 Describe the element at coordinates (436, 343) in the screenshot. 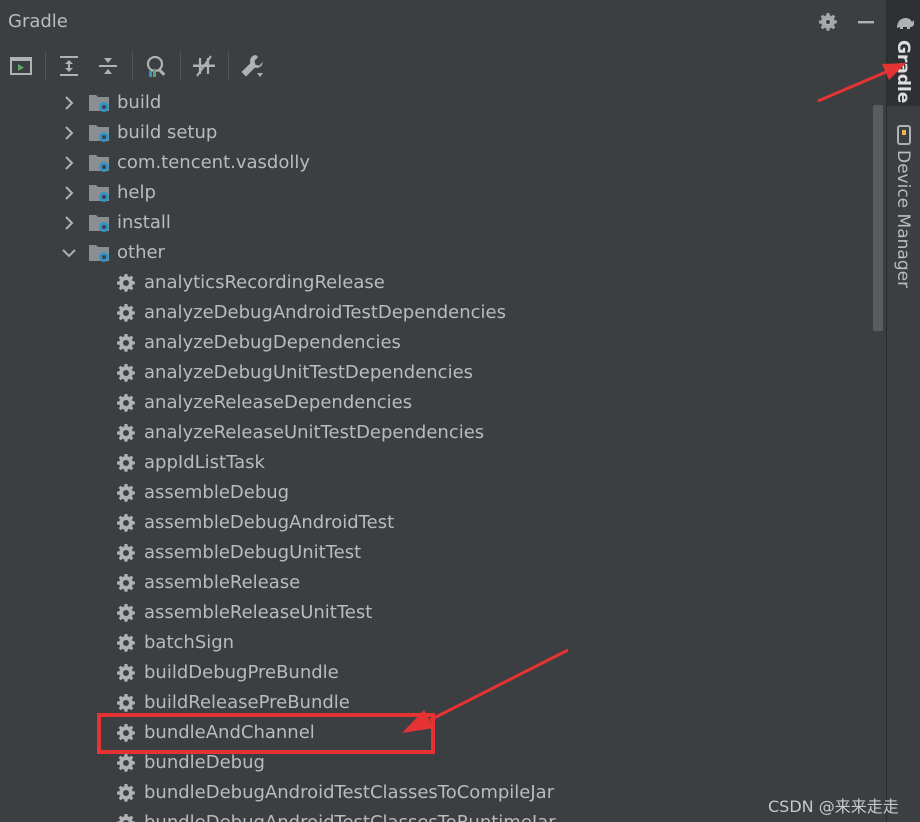

I see `task-item: analyzeDebugDependencies` at that location.